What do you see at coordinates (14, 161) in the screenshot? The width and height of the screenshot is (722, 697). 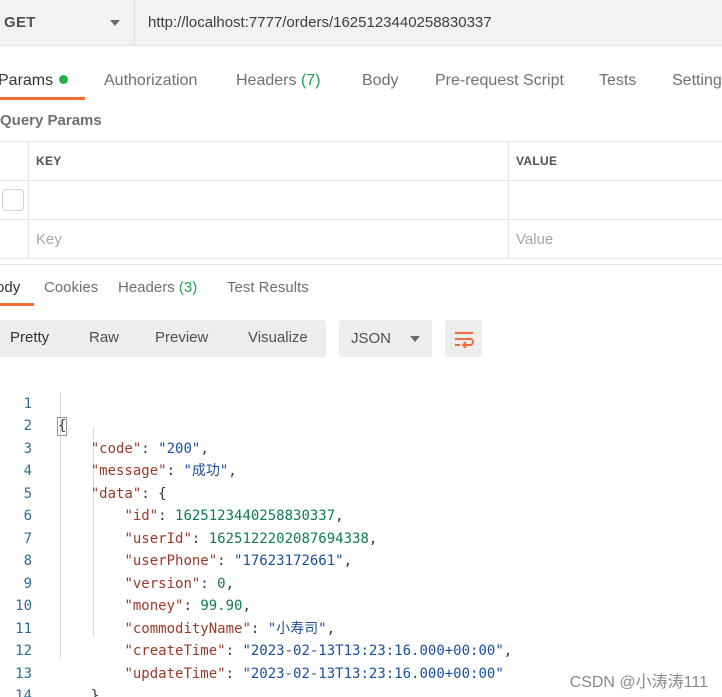 I see `header-checkbox-cell` at bounding box center [14, 161].